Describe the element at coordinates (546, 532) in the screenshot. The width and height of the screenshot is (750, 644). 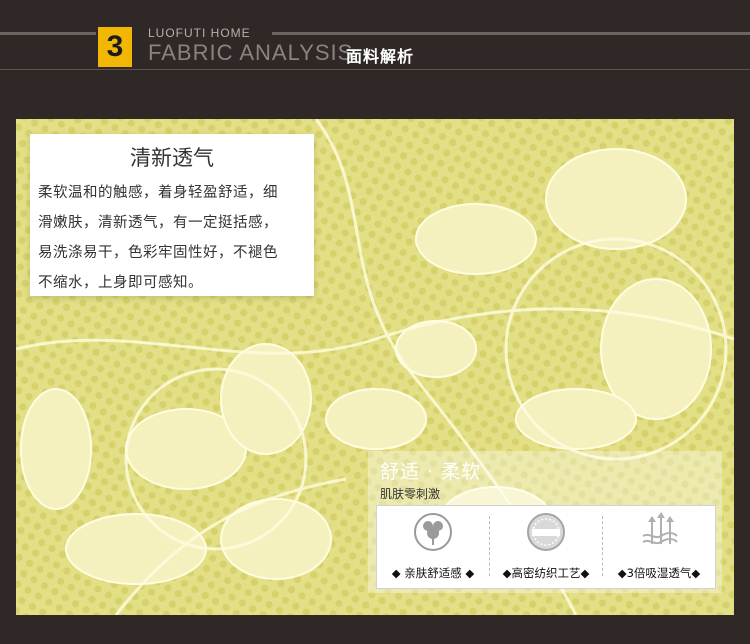
I see `exquisite-icon` at that location.